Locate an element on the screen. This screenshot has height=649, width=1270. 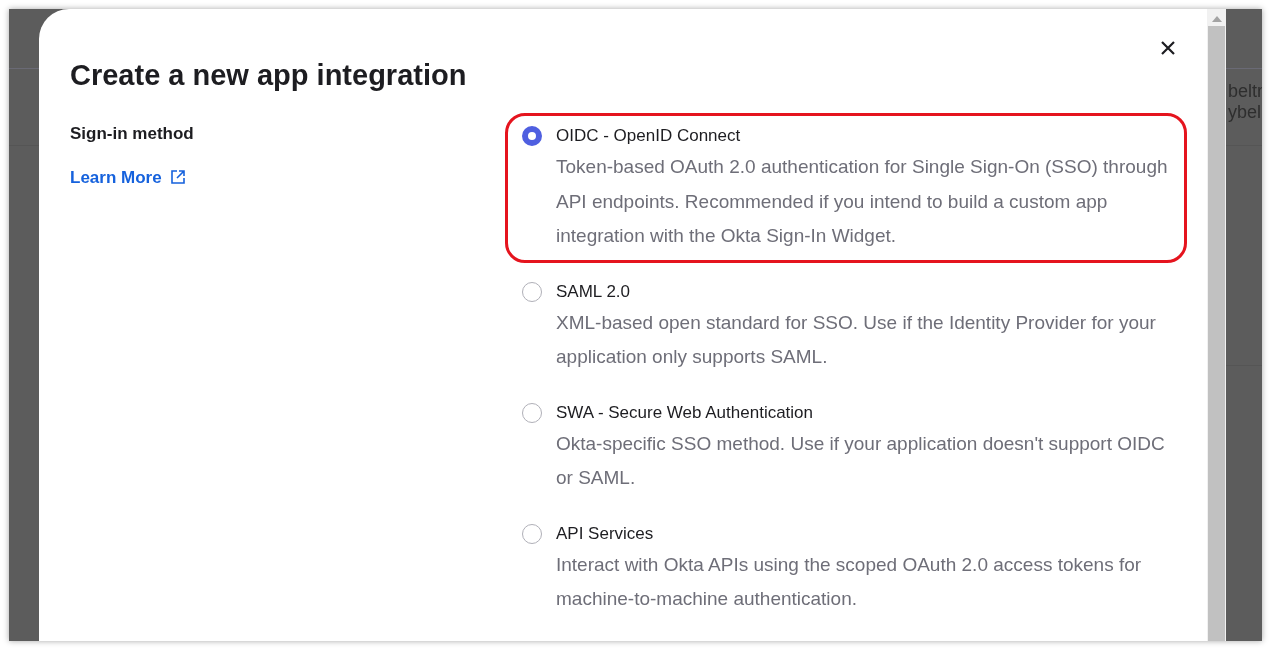
learn-more-link: Learn More is located at coordinates (128, 177).